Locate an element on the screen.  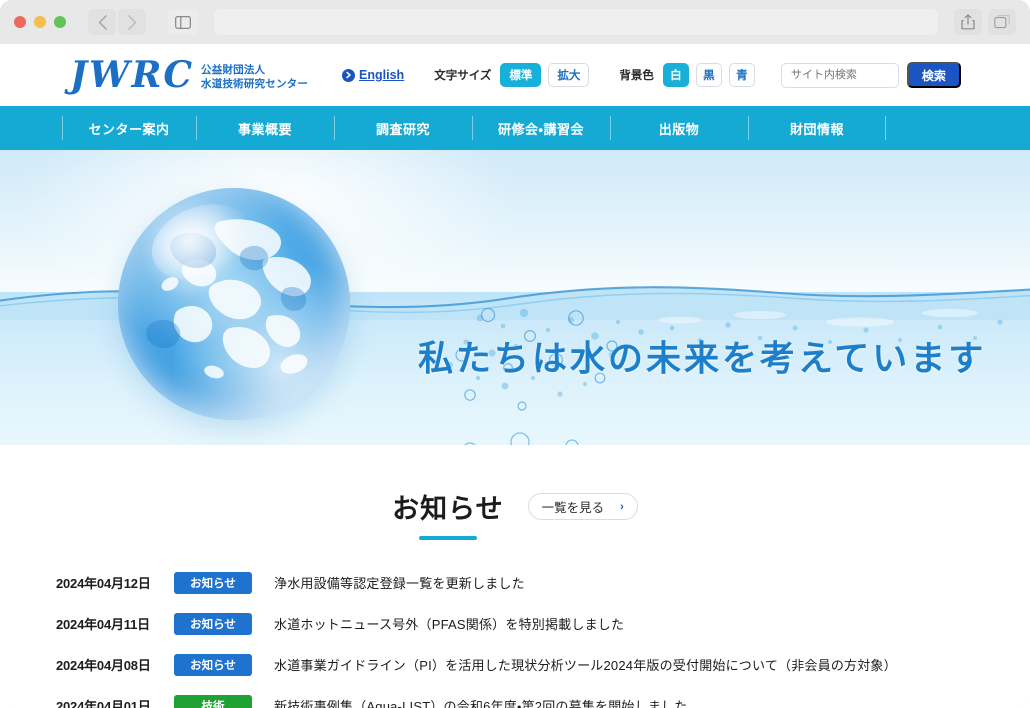
news-item-date: 2024年04月11日 is located at coordinates (103, 624).